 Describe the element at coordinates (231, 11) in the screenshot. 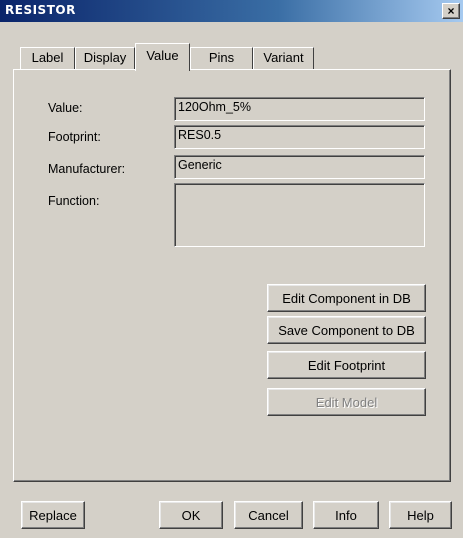

I see `title-bar: RESISTOR ×` at that location.